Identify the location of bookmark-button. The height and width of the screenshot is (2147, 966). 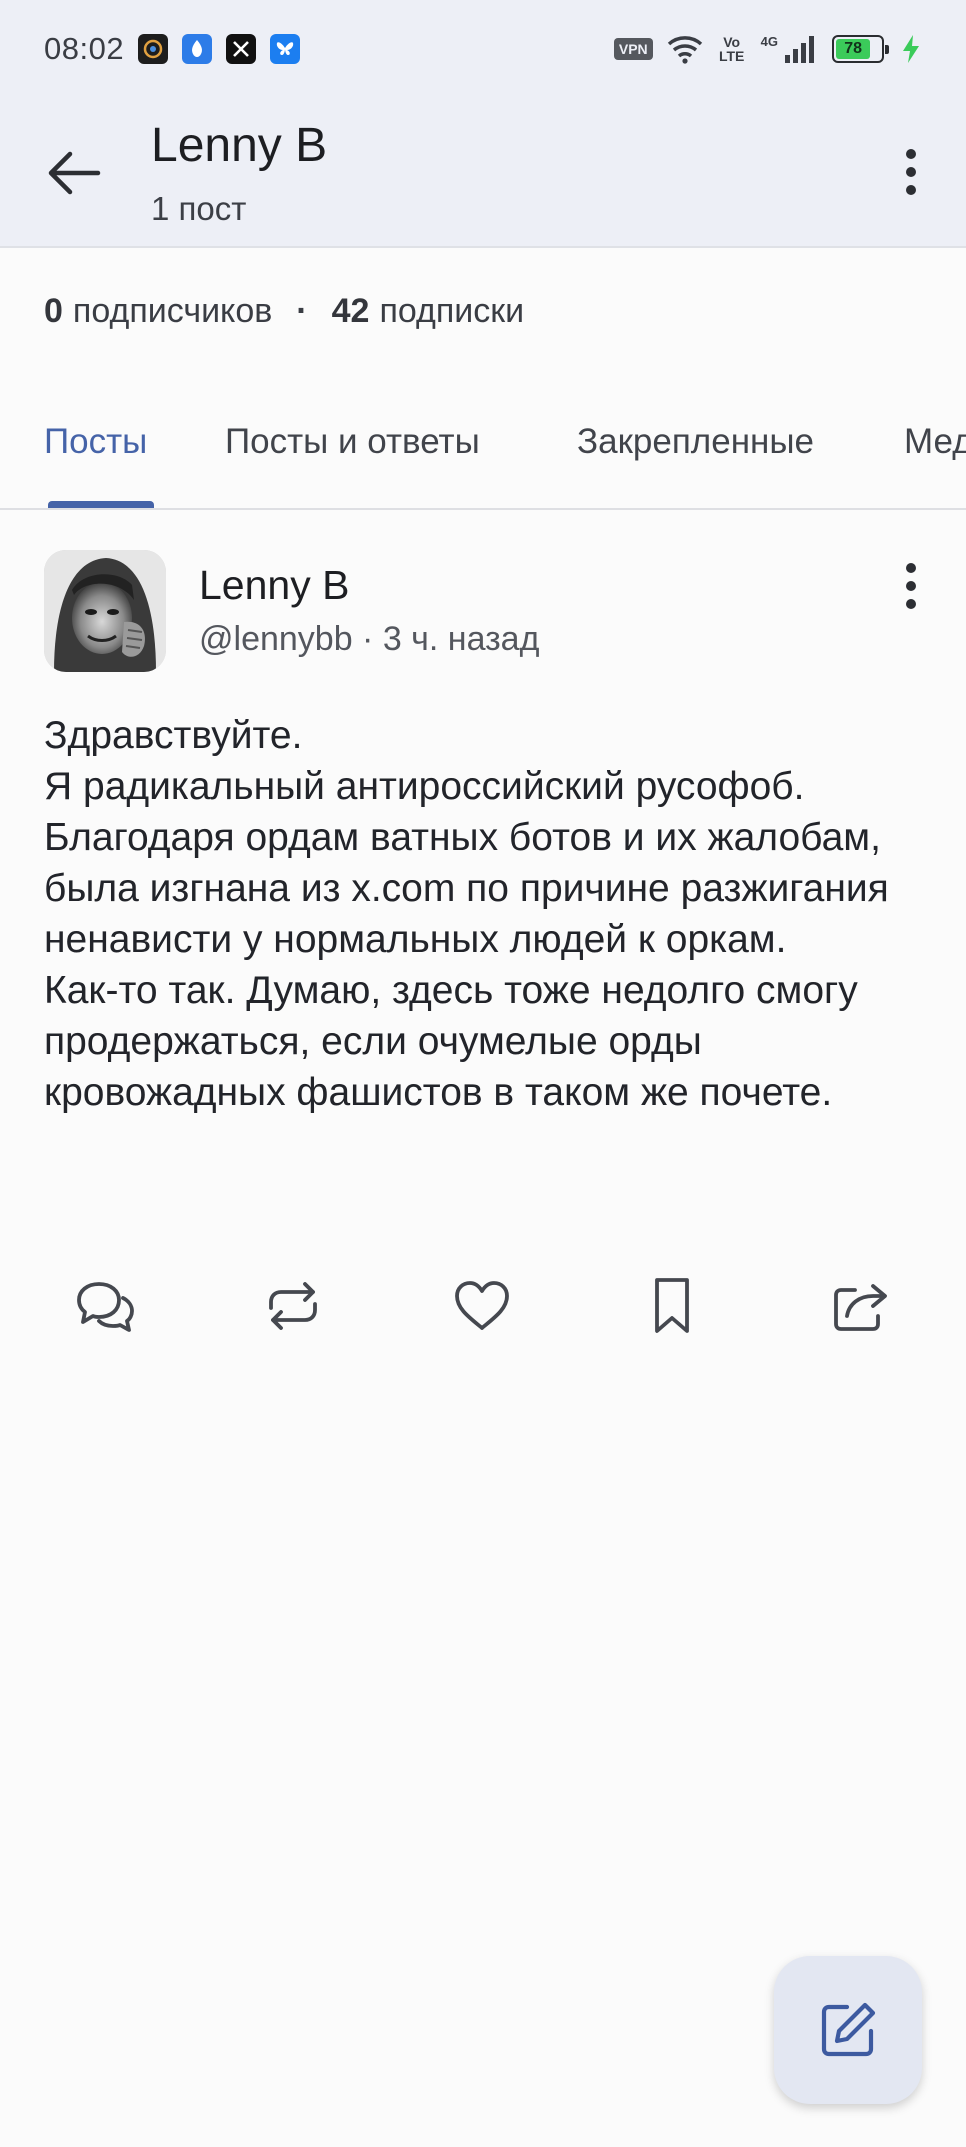
(672, 1306).